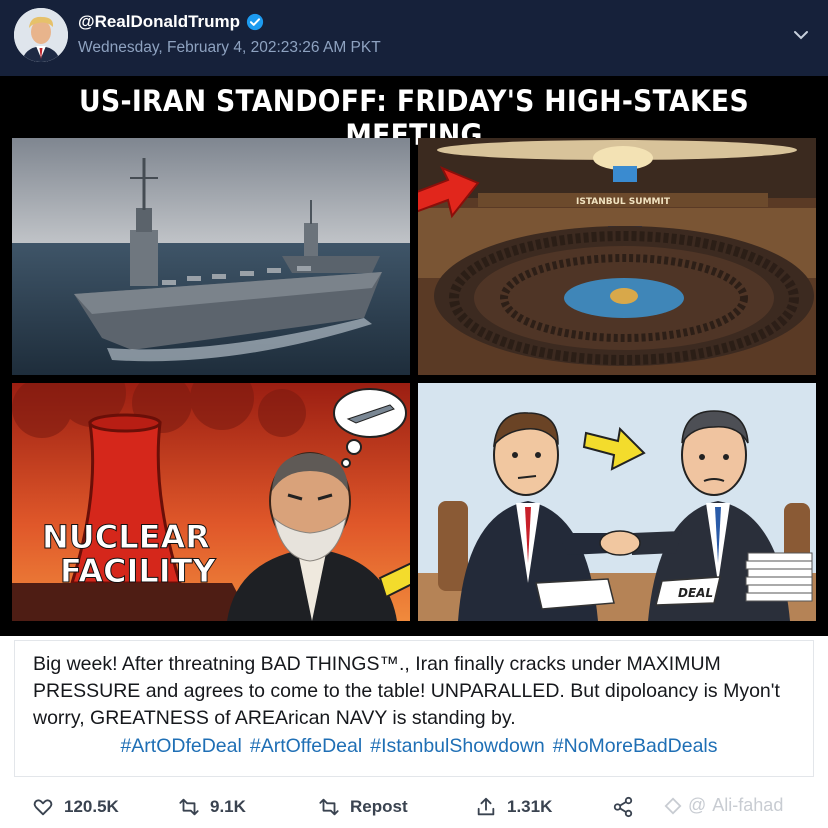 The width and height of the screenshot is (828, 828). Describe the element at coordinates (617, 502) in the screenshot. I see `deal-panel: DEAL` at that location.